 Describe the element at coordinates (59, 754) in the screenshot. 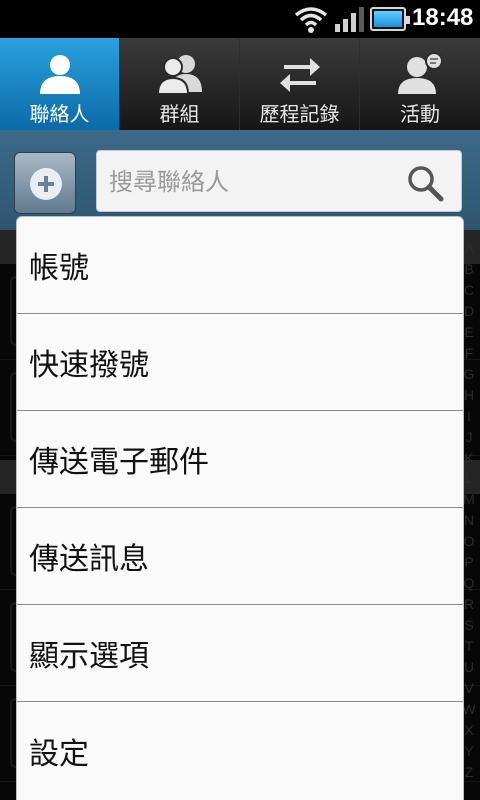

I see `menu-item-label: 設定` at that location.